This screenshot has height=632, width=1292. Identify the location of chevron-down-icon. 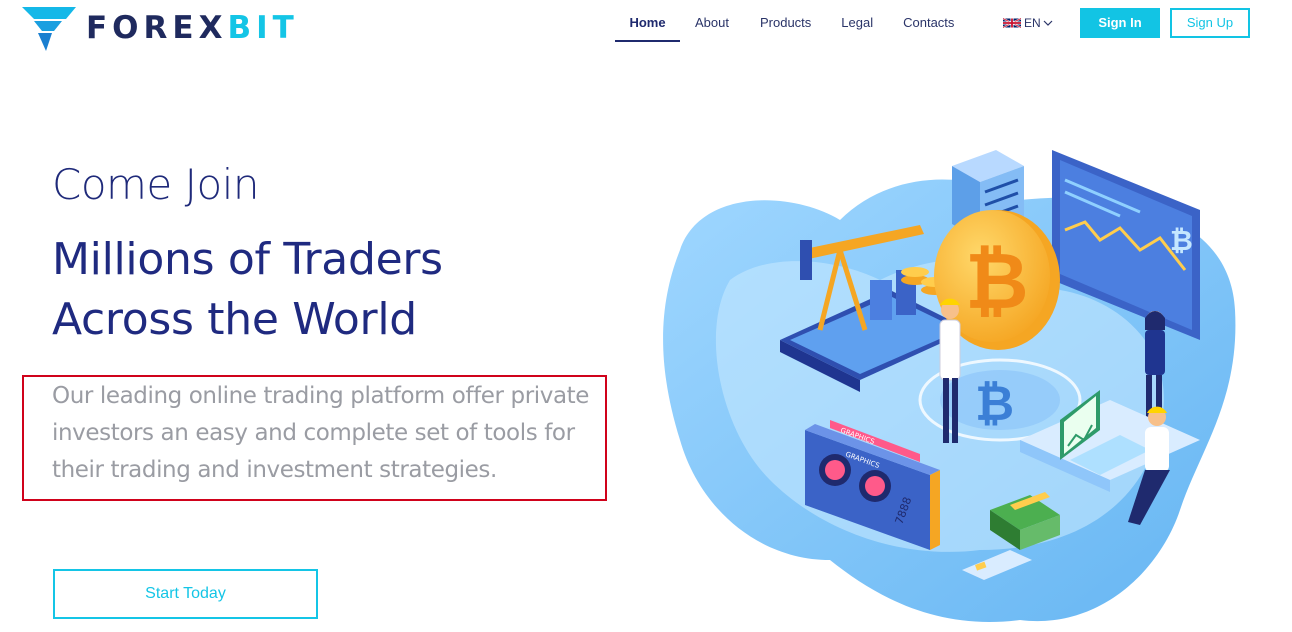
(1048, 23).